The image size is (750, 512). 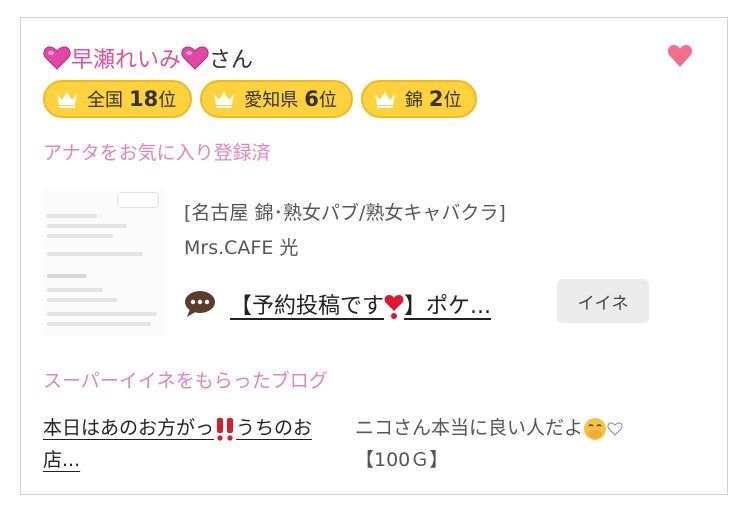 What do you see at coordinates (603, 301) in the screenshot?
I see `iine-button: イイネ` at bounding box center [603, 301].